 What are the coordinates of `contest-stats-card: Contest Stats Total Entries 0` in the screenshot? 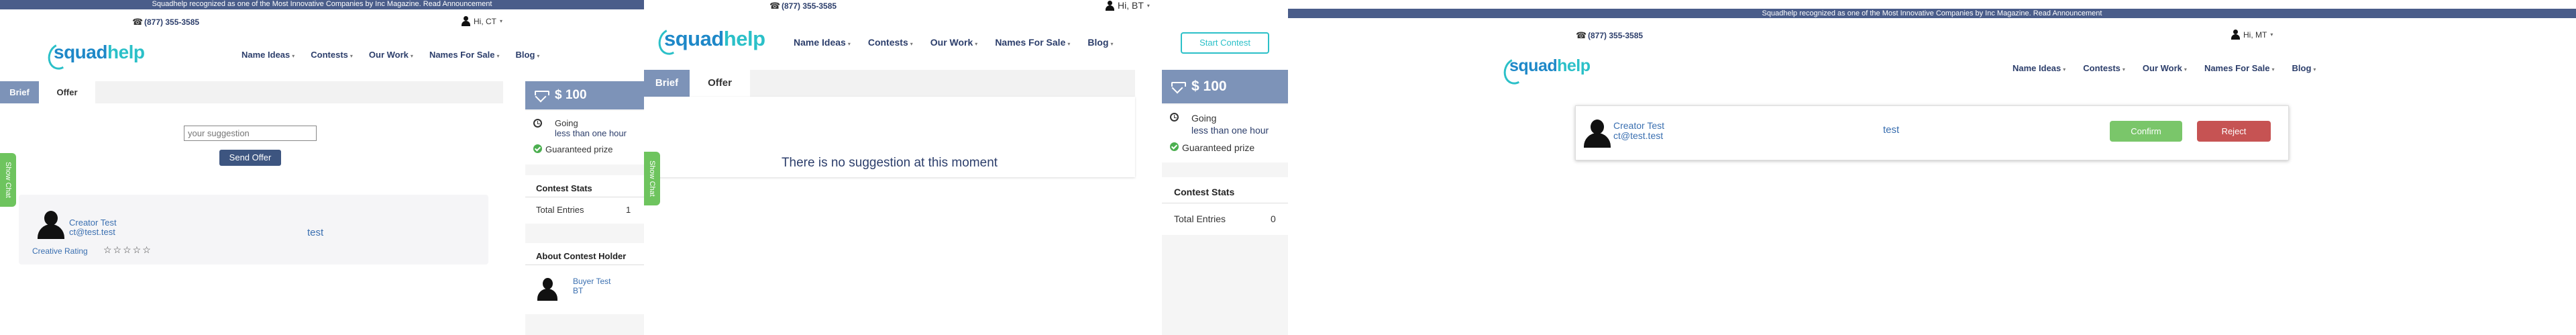 It's located at (1225, 206).